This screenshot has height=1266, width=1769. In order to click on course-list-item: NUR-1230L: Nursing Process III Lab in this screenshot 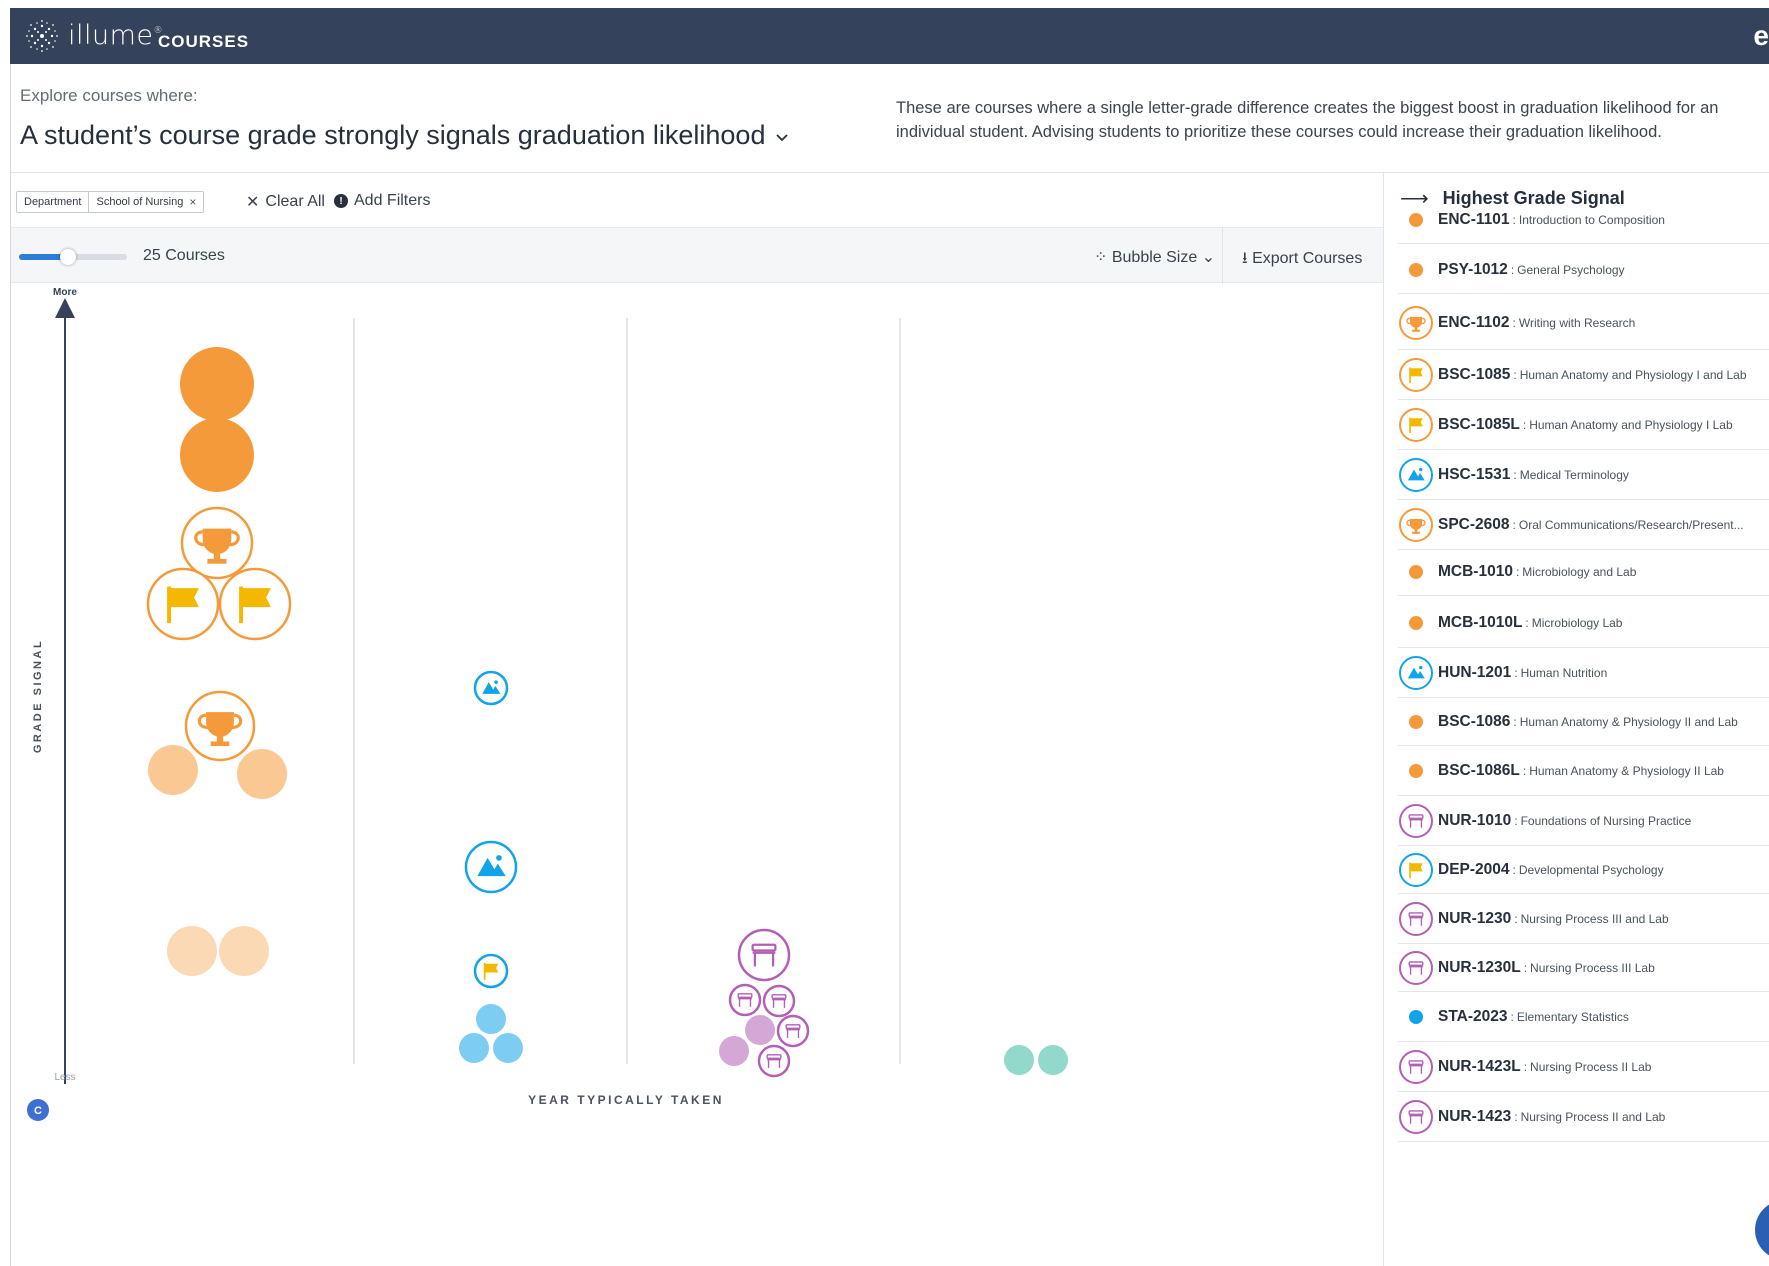, I will do `click(1583, 968)`.